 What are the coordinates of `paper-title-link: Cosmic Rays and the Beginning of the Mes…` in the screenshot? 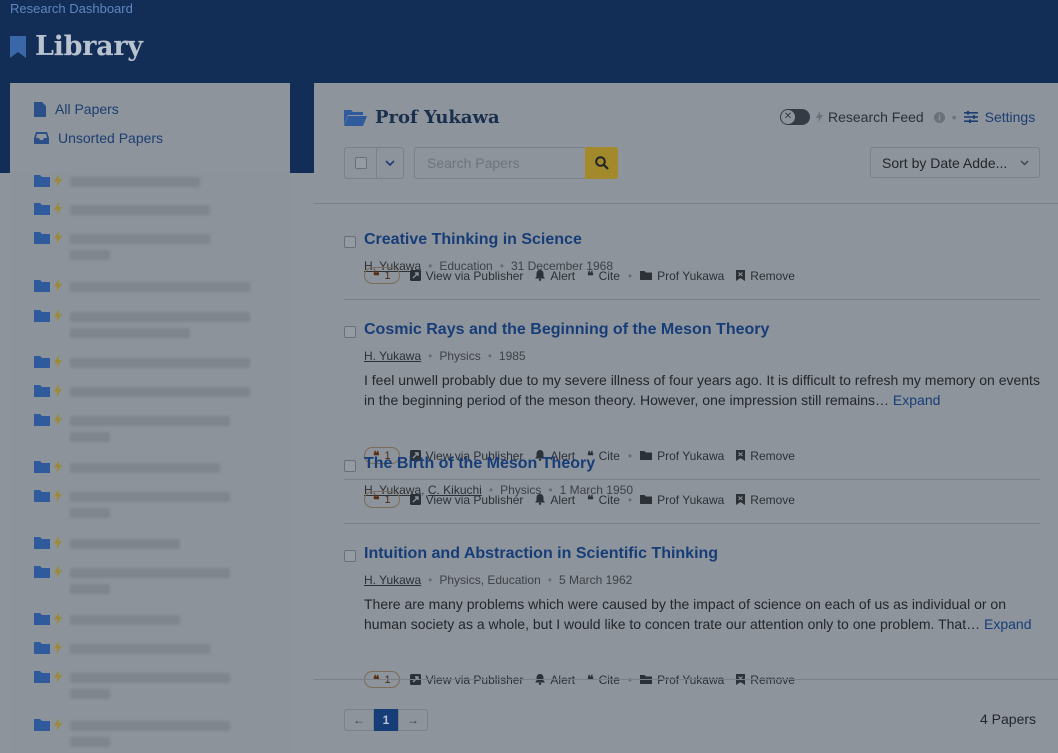 It's located at (566, 330).